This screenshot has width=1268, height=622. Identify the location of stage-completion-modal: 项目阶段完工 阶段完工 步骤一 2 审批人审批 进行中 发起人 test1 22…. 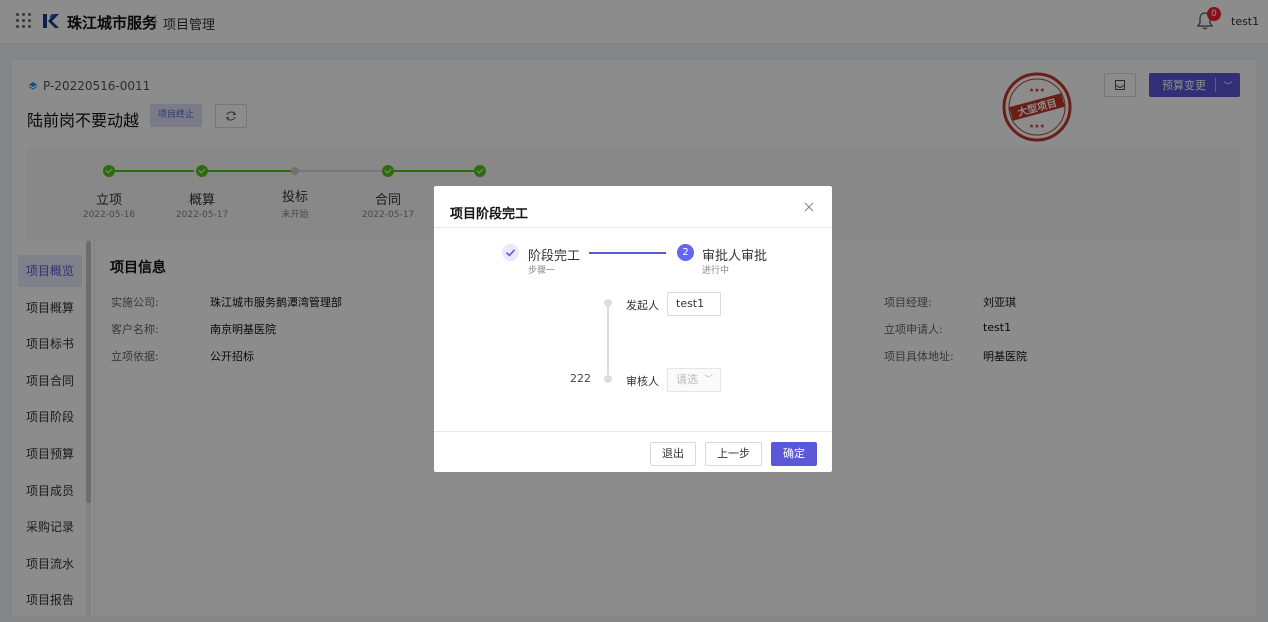
(633, 329).